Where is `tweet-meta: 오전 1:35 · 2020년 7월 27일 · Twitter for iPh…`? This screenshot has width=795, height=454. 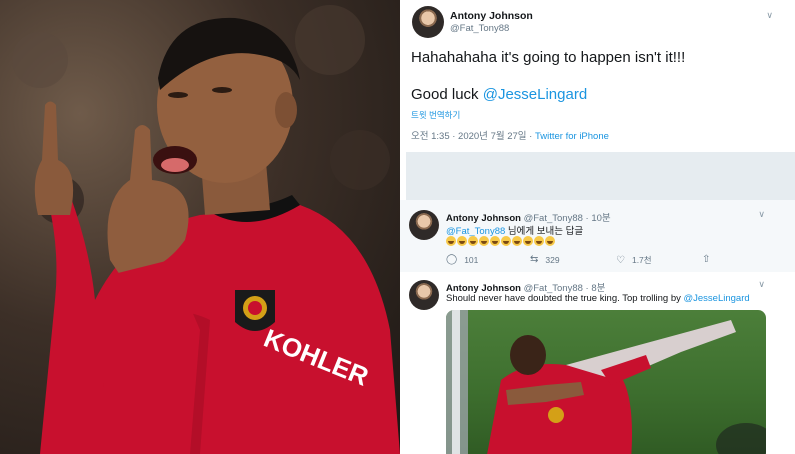
tweet-meta: 오전 1:35 · 2020년 7월 27일 · Twitter for iPh… is located at coordinates (510, 135).